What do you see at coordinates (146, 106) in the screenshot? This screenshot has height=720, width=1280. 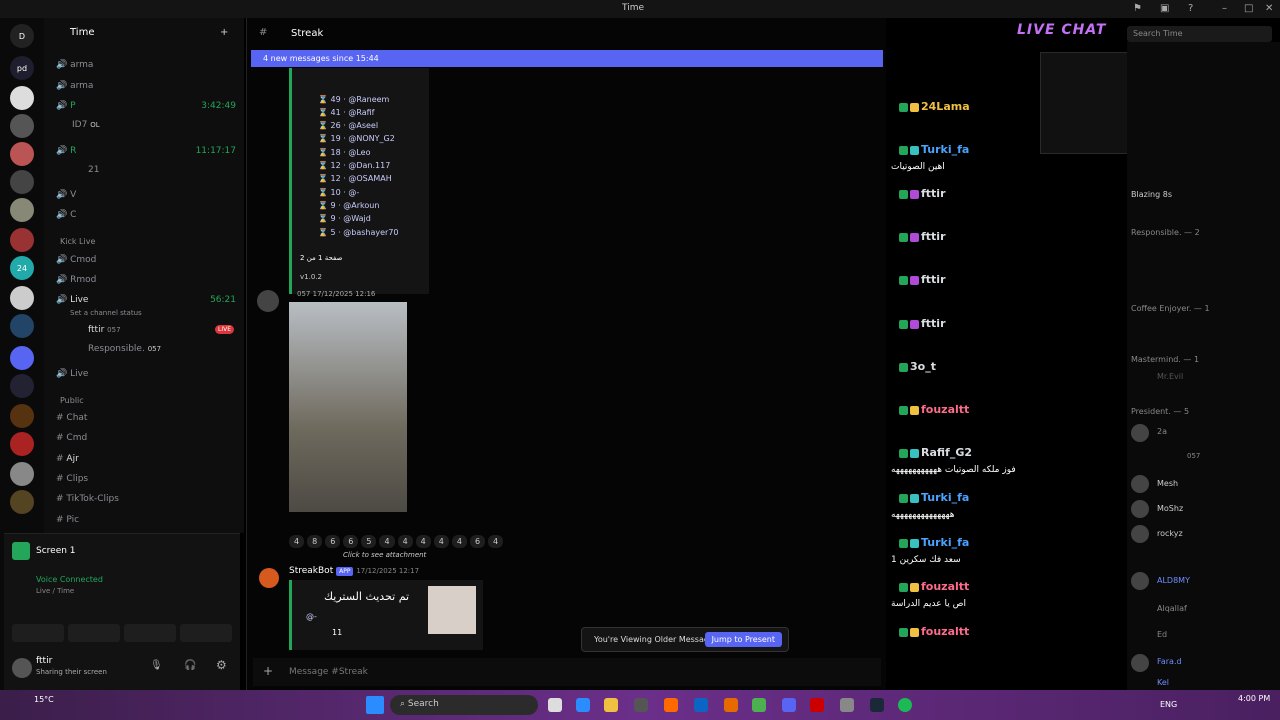 I see `channel-item: 🔊 P 3:42:49` at bounding box center [146, 106].